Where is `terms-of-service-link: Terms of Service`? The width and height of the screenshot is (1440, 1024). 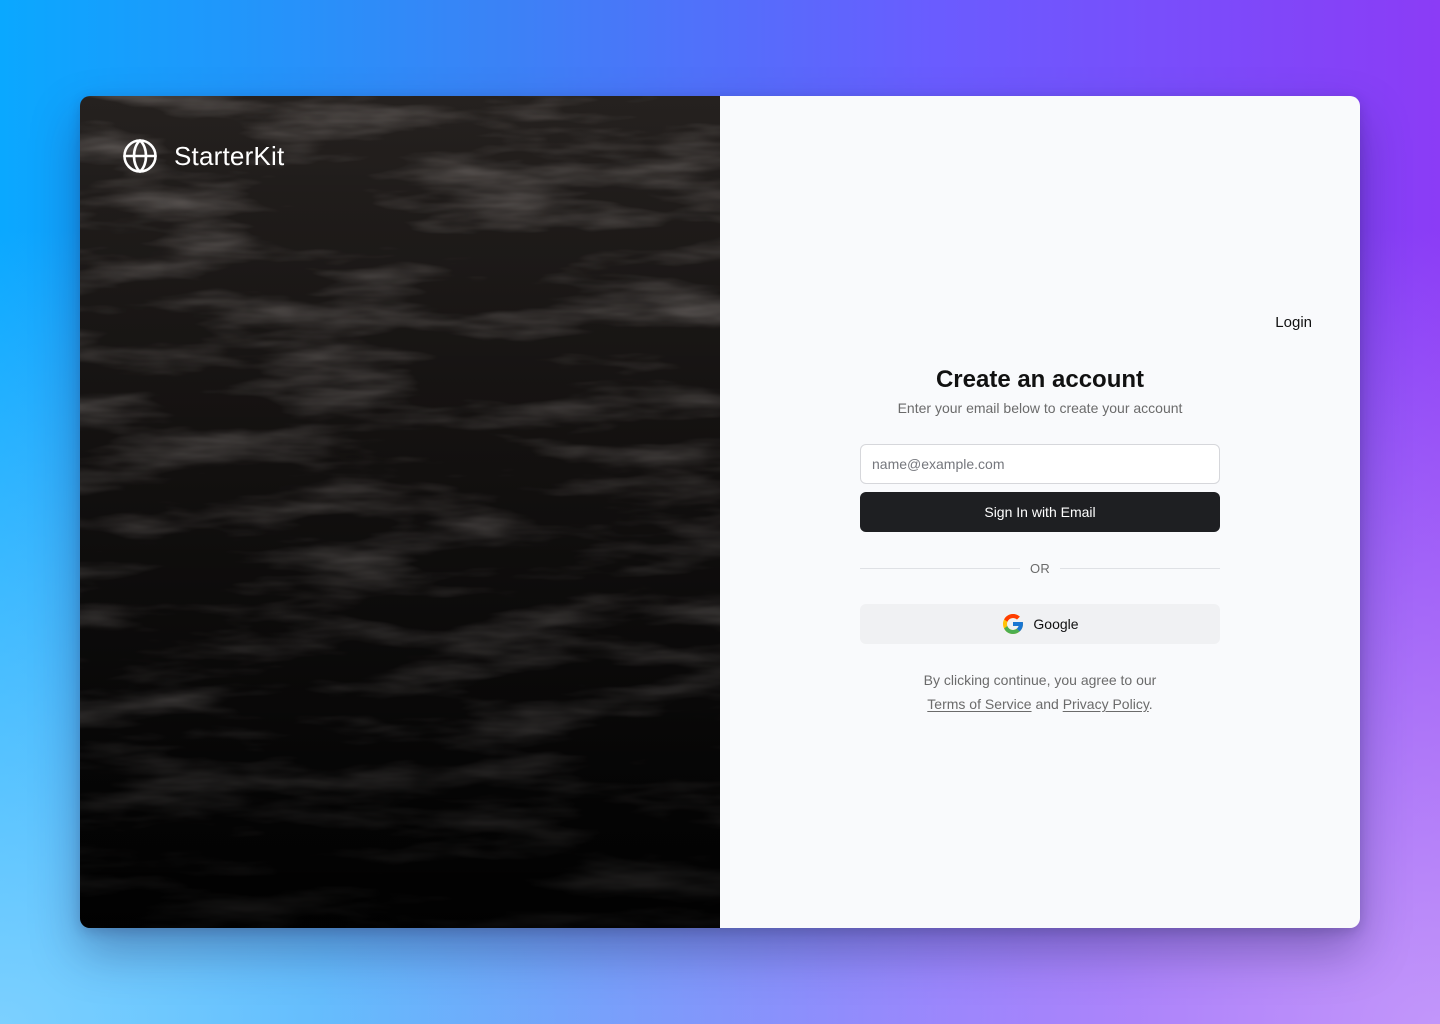 terms-of-service-link: Terms of Service is located at coordinates (979, 704).